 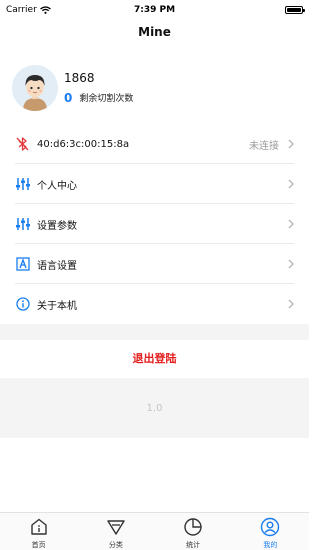 What do you see at coordinates (154, 144) in the screenshot?
I see `list-item-device: 40:d6:3c:00:15:8a 未连接` at bounding box center [154, 144].